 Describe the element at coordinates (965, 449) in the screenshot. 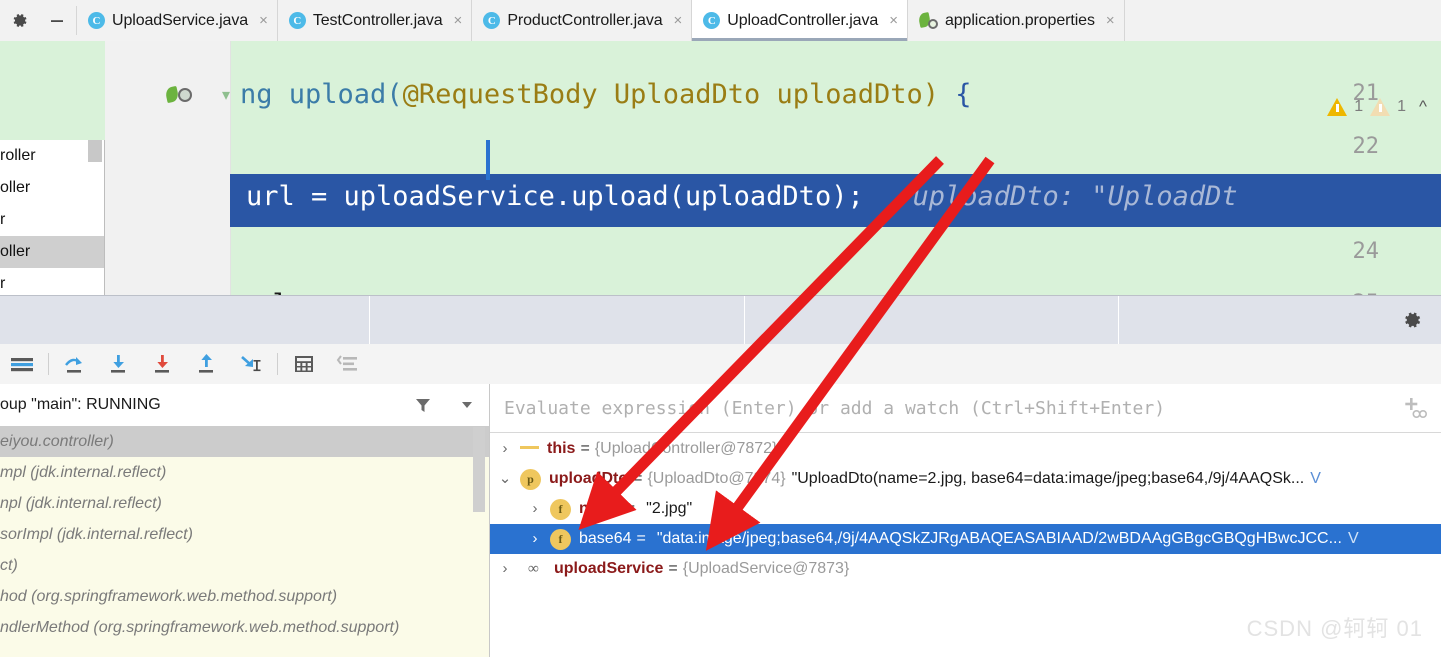

I see `variable-row-this: › this = {UploadController@7872}` at that location.